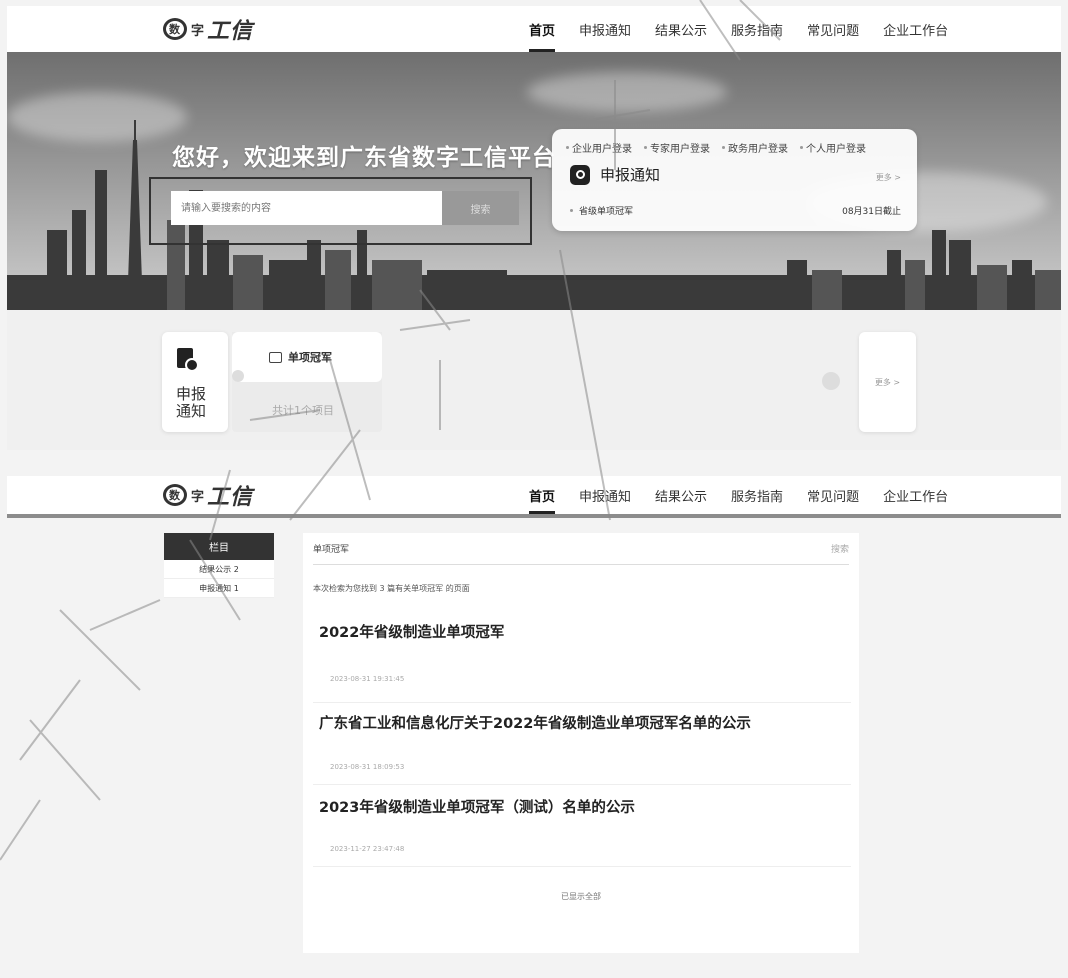 This screenshot has height=978, width=1068. What do you see at coordinates (630, 175) in the screenshot?
I see `notice-title-text: 申报通知` at bounding box center [630, 175].